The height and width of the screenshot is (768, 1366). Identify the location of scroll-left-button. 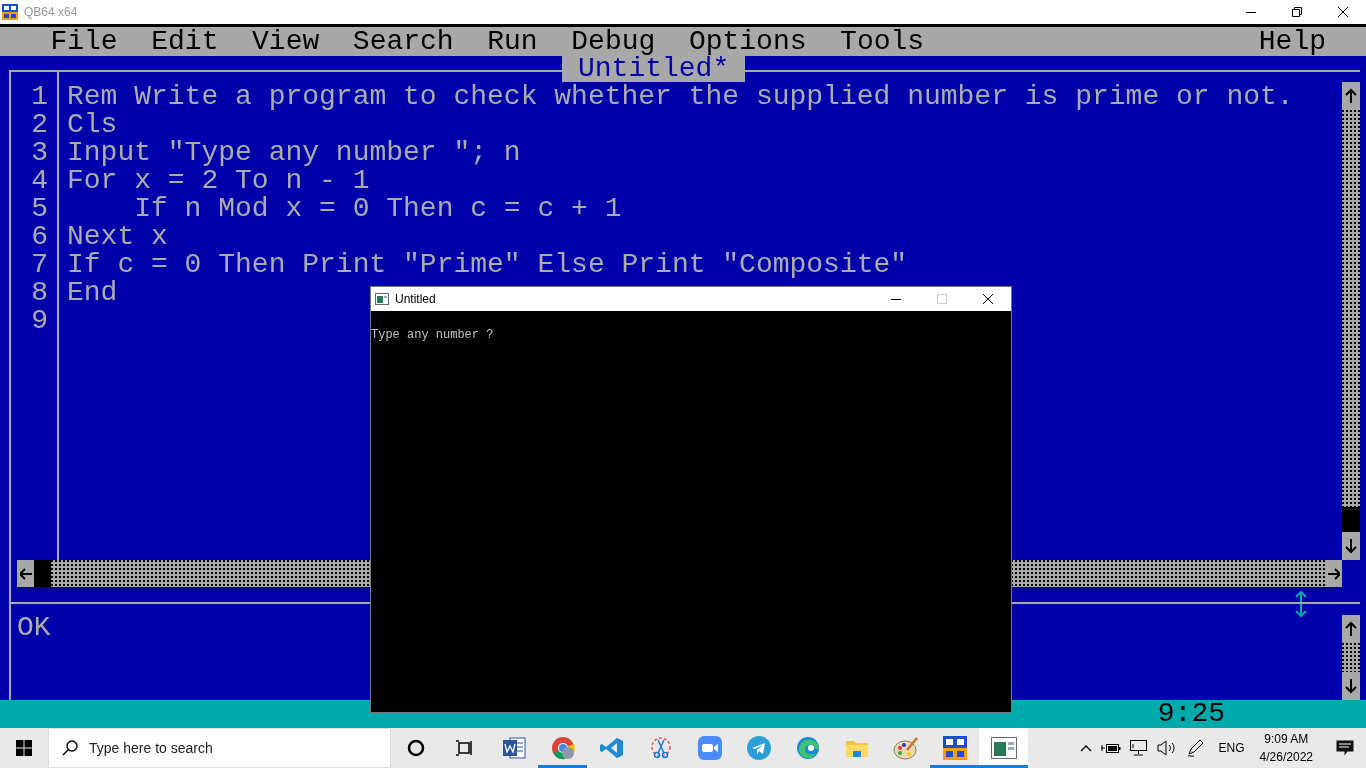
(25, 573).